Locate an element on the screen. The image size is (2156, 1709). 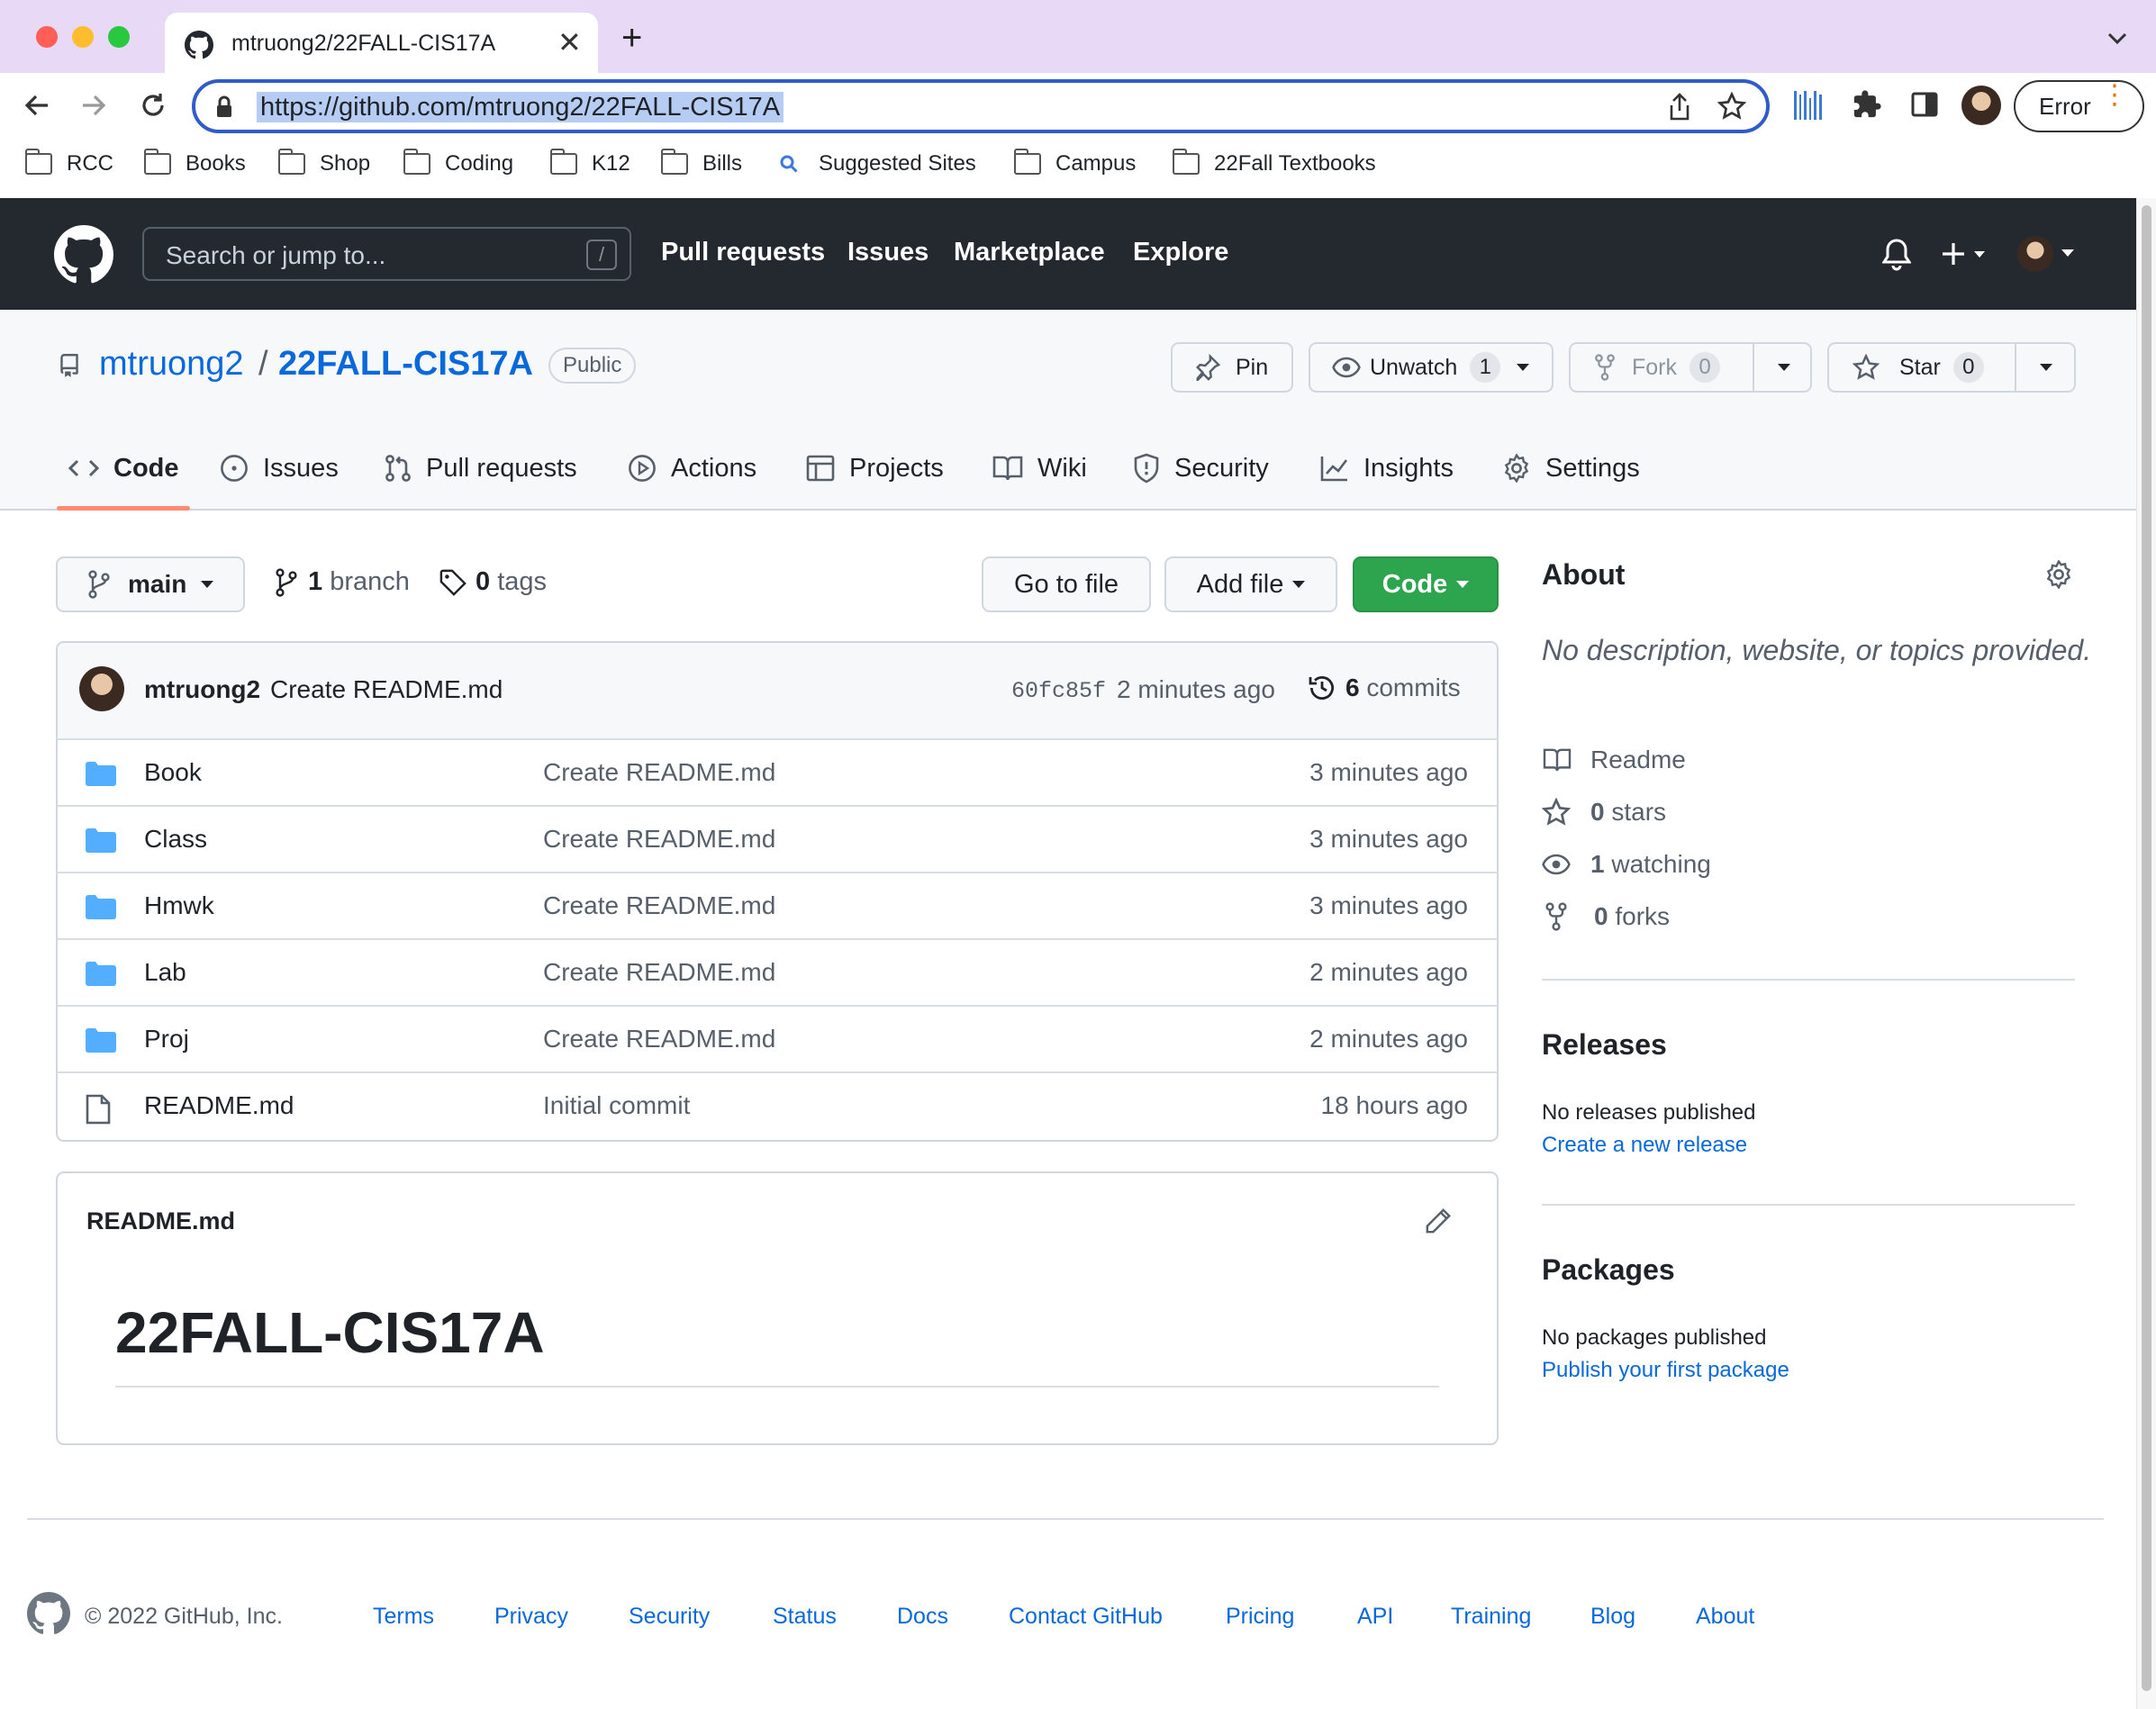
tab-issues: Issues is located at coordinates (279, 468).